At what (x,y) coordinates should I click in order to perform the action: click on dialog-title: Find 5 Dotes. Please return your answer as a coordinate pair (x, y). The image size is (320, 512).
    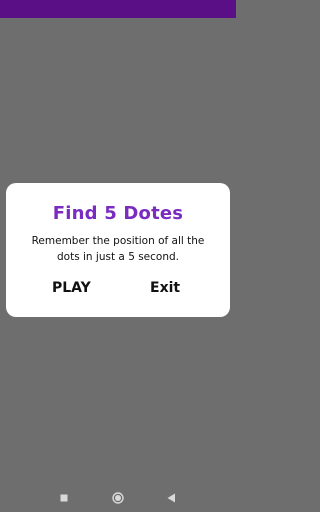
    Looking at the image, I should click on (118, 213).